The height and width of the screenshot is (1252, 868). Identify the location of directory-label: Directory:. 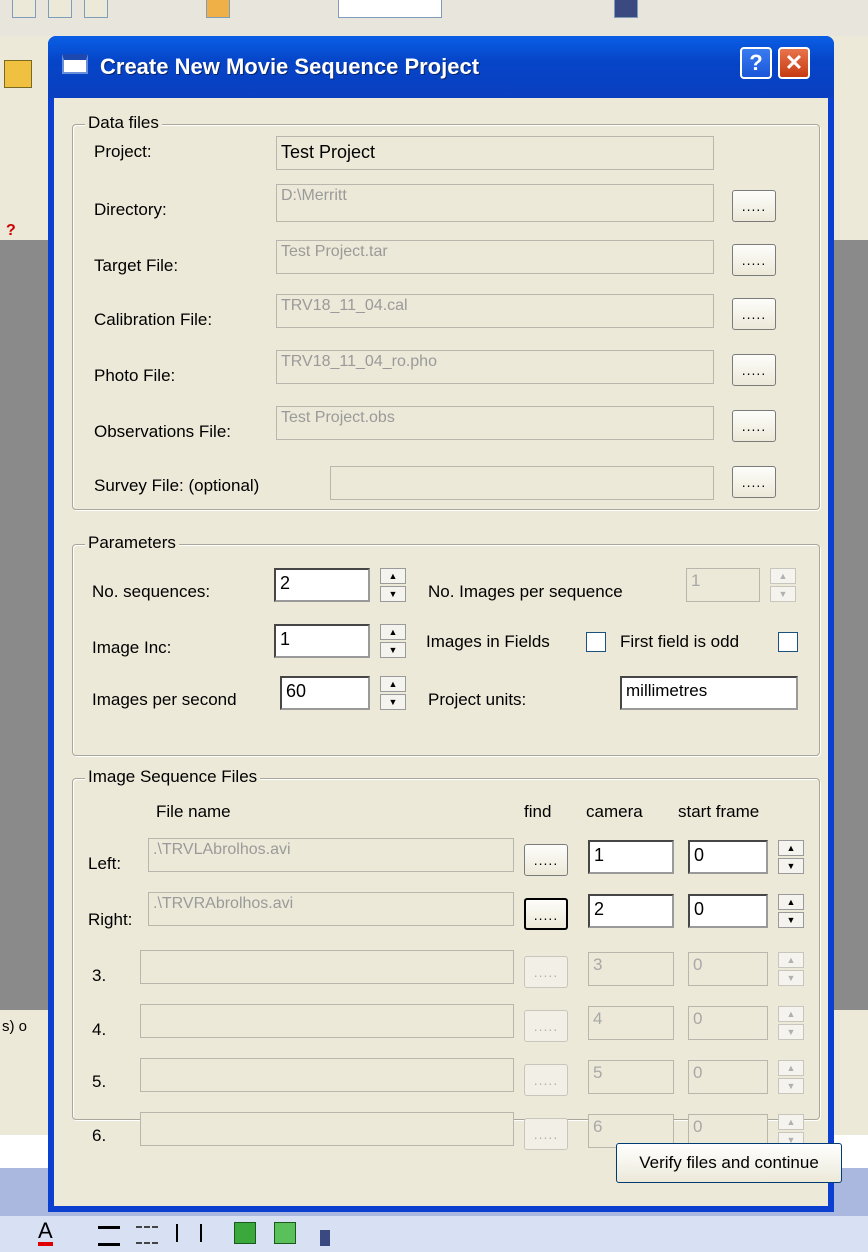
(130, 209).